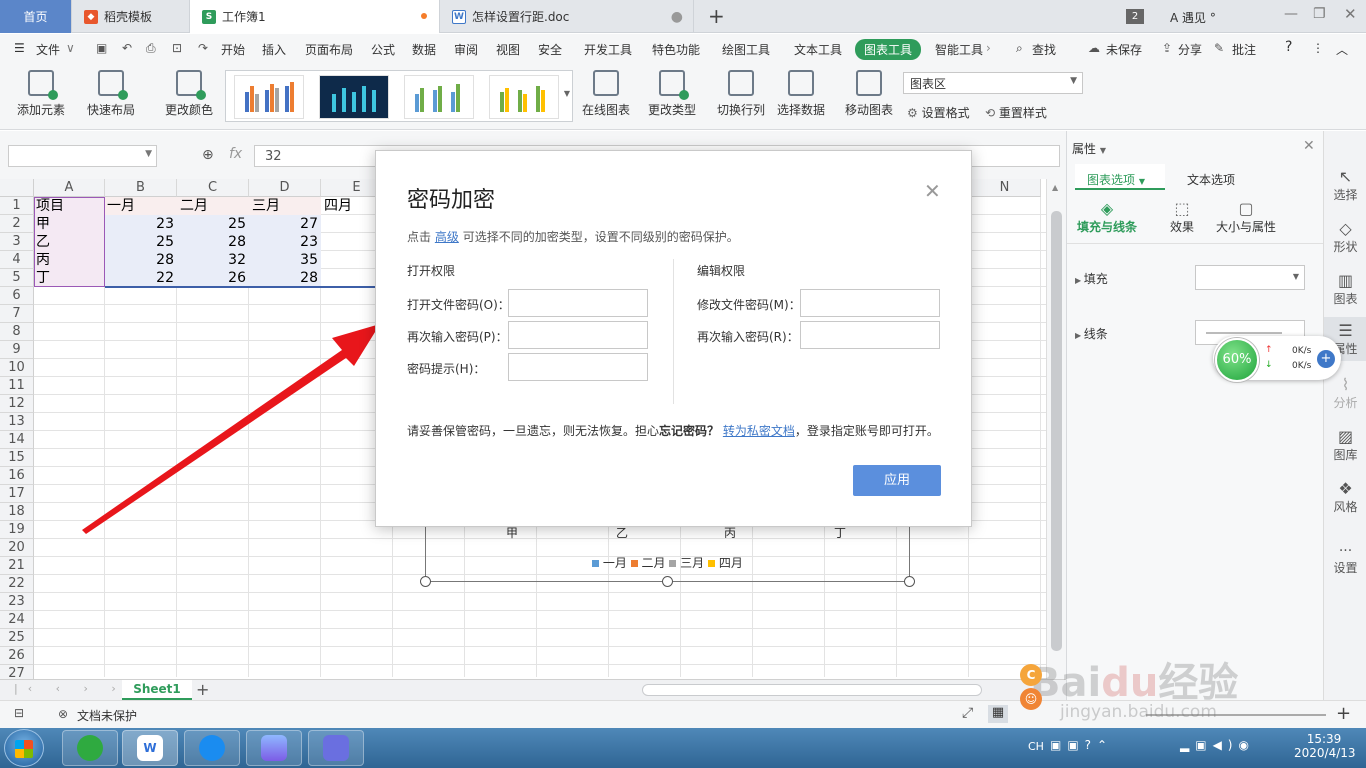 The image size is (1366, 768). Describe the element at coordinates (17, 656) in the screenshot. I see `row-header: 26` at that location.